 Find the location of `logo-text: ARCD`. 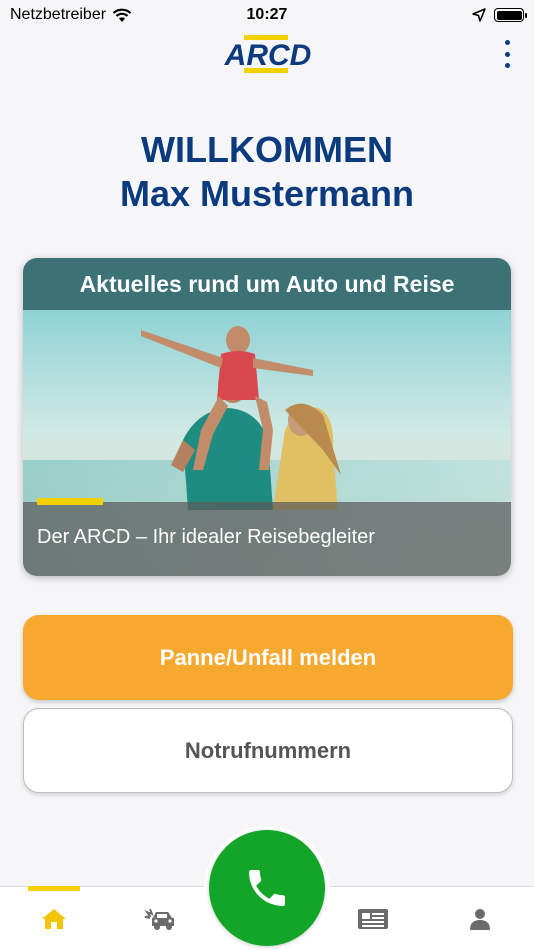

logo-text: ARCD is located at coordinates (268, 55).